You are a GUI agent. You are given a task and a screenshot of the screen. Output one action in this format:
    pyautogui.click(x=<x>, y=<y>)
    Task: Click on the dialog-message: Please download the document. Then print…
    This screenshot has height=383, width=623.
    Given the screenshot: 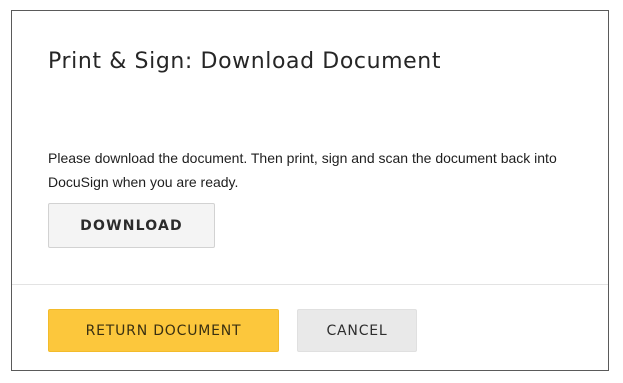 What is the action you would take?
    pyautogui.click(x=302, y=170)
    